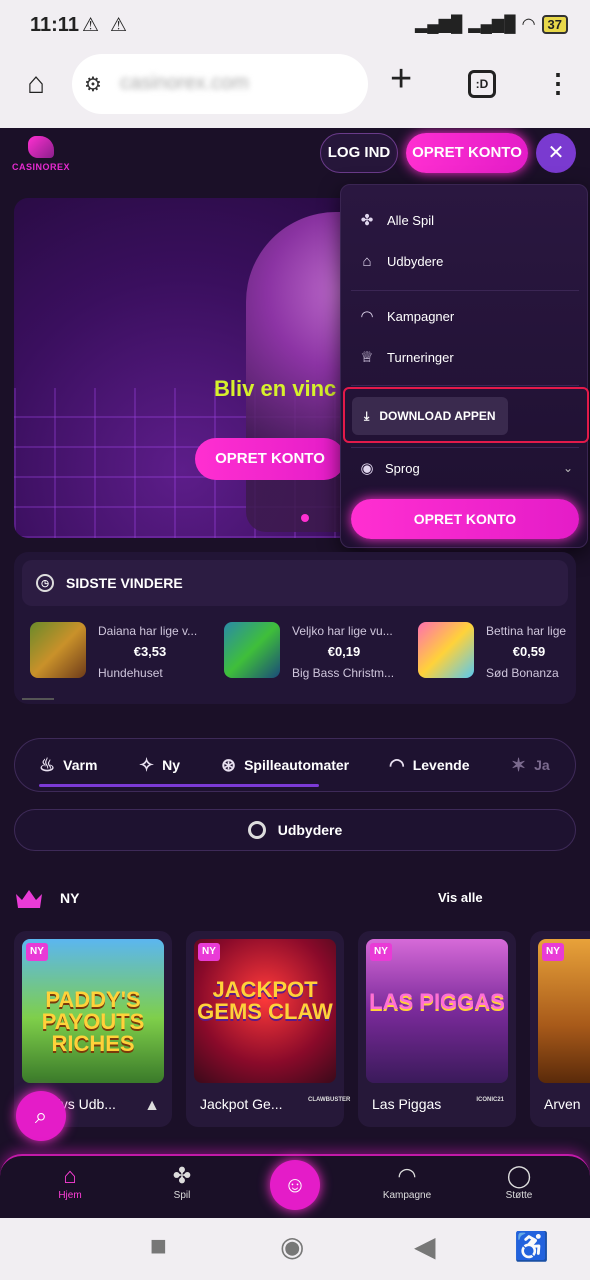  I want to click on language-selector: ◉ Sprog ⌄, so click(466, 468).